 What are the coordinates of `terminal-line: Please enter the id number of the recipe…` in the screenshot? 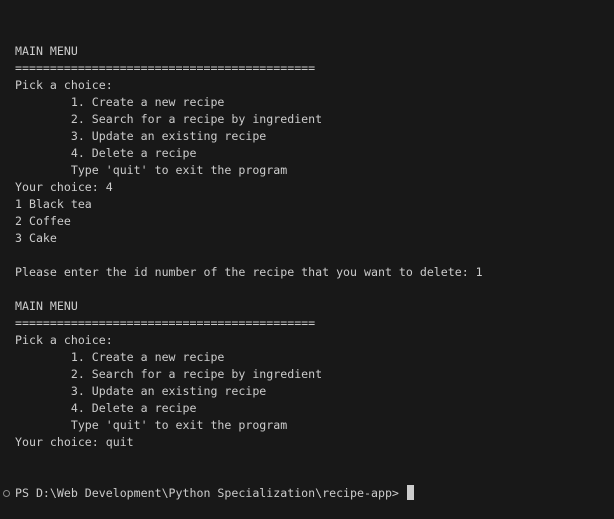 It's located at (249, 272).